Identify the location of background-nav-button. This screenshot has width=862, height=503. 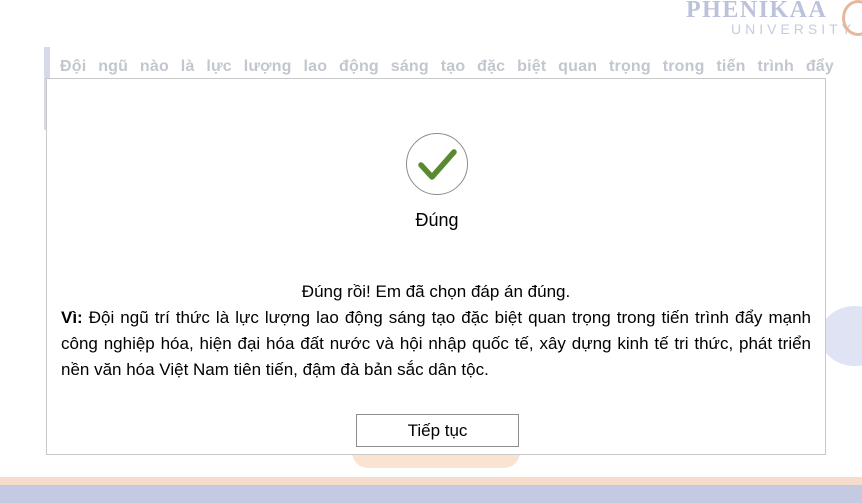
(841, 336).